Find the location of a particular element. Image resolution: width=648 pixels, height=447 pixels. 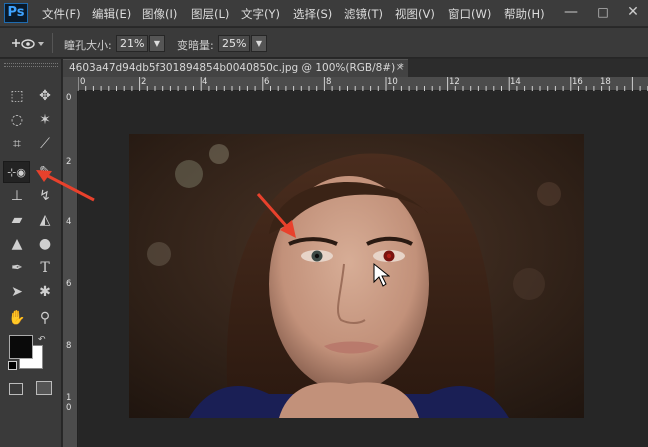

ruler-origin is located at coordinates (70, 84).